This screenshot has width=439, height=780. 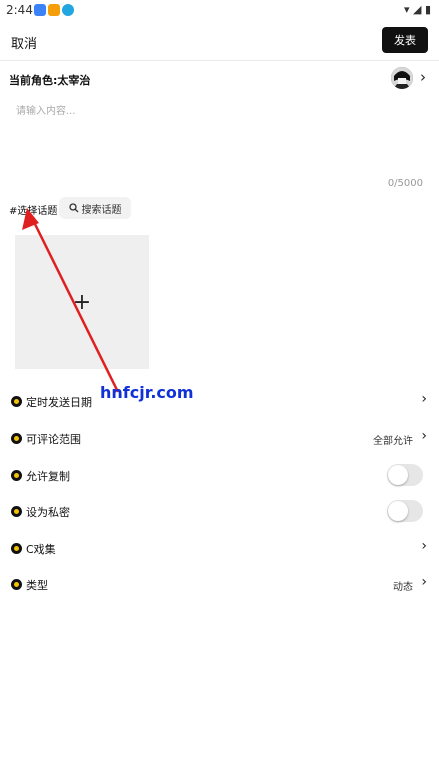 What do you see at coordinates (219, 79) in the screenshot?
I see `current-role-row: 当前角色:太宰治 ›` at bounding box center [219, 79].